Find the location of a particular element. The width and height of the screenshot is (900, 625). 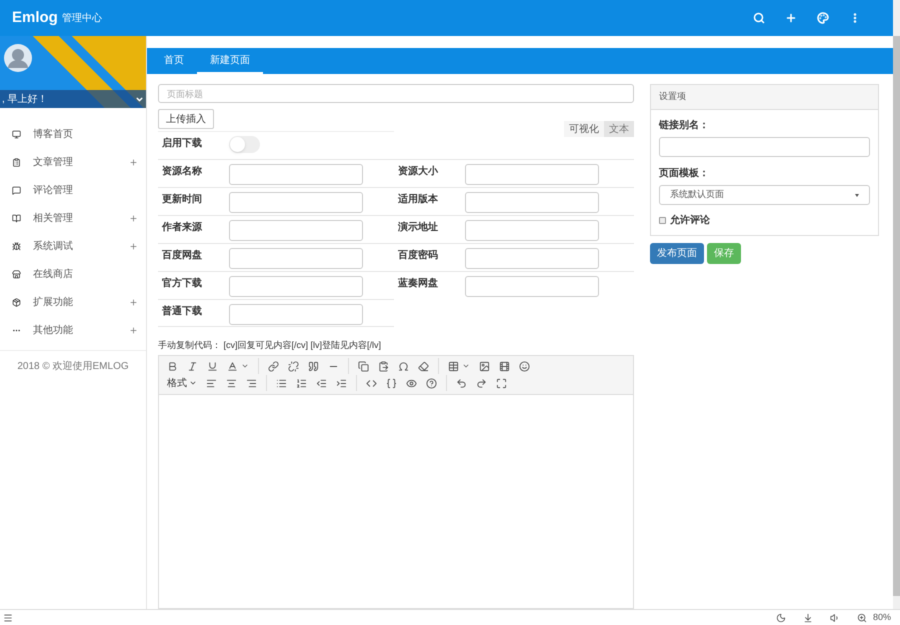

text-color-icon is located at coordinates (232, 366).